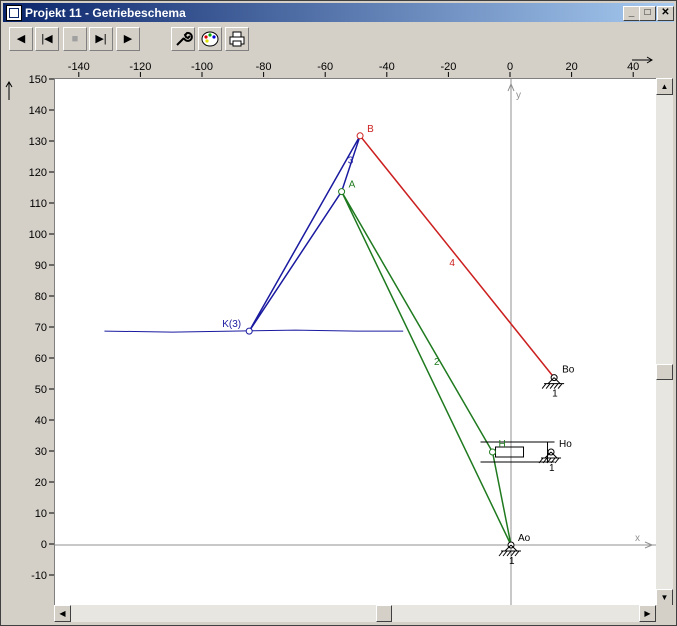 Image resolution: width=677 pixels, height=626 pixels. I want to click on printer-icon, so click(237, 39).